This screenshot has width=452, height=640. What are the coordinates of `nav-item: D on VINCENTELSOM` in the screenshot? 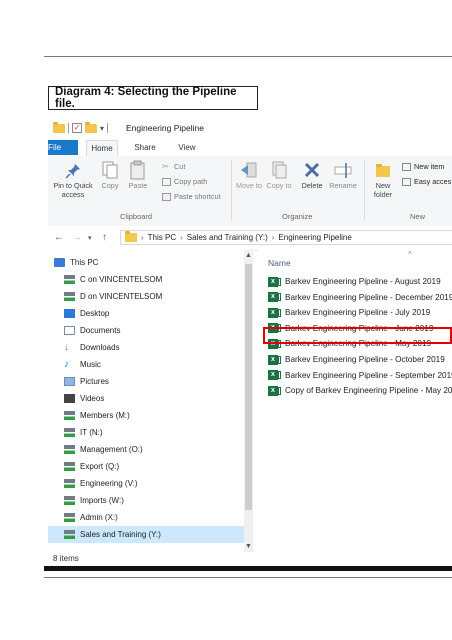 It's located at (146, 296).